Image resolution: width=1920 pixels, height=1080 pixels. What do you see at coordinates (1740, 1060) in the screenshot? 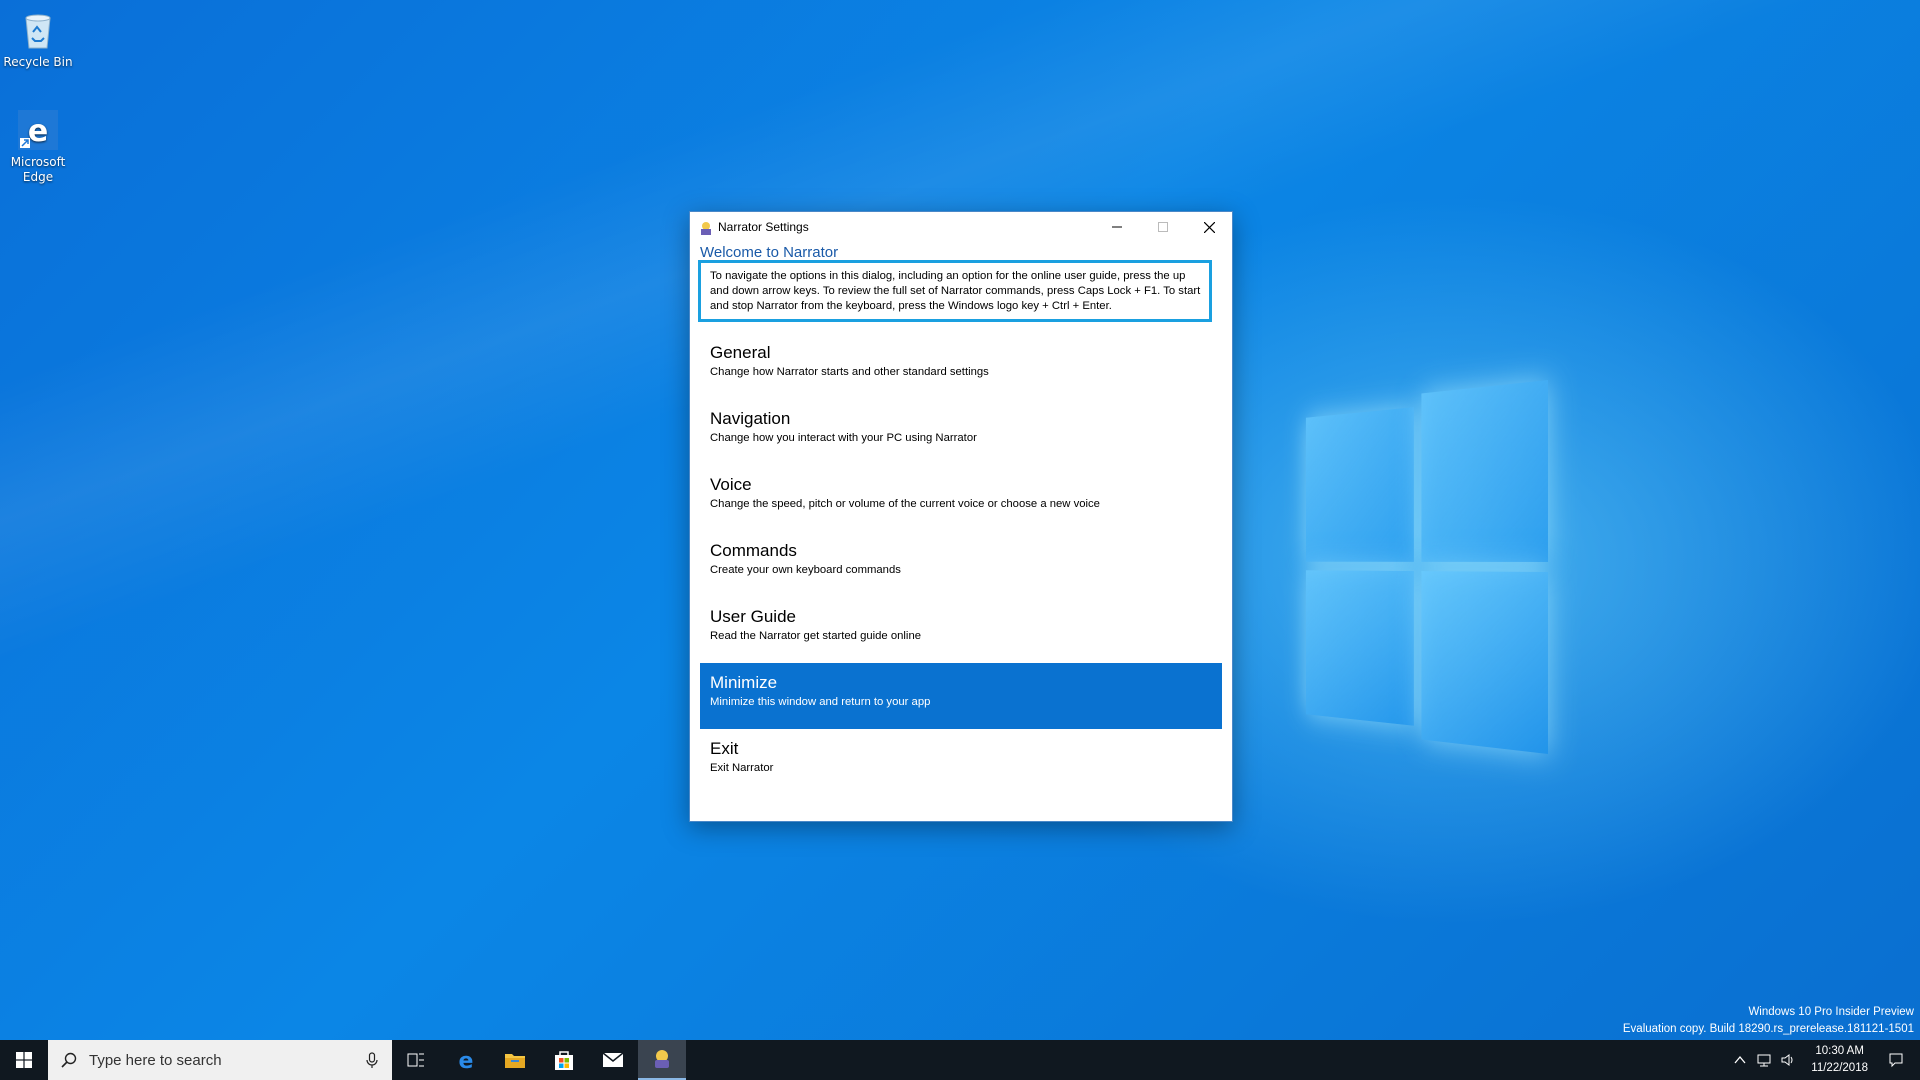
I see `chevron-up-icon` at bounding box center [1740, 1060].